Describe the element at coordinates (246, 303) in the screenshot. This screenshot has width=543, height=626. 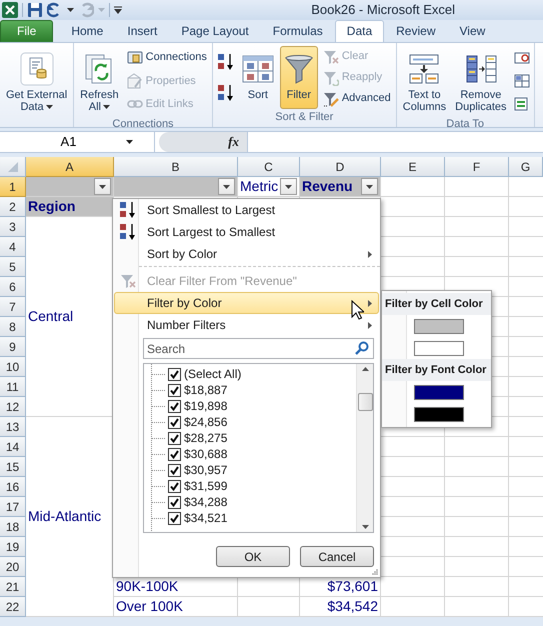
I see `menu-item: Filter by Color` at that location.